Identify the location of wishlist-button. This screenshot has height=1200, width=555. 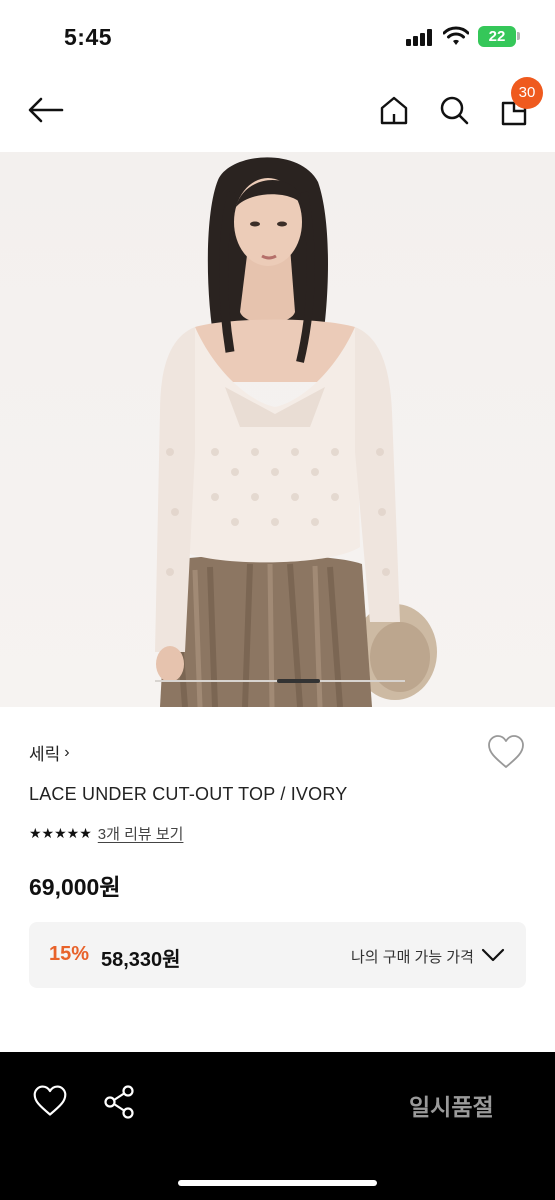
(506, 754).